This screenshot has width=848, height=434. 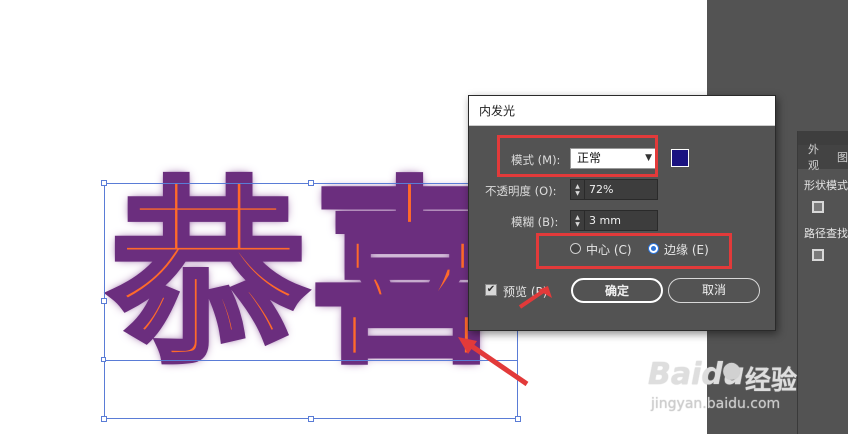 What do you see at coordinates (714, 290) in the screenshot?
I see `cancel-button: 取消` at bounding box center [714, 290].